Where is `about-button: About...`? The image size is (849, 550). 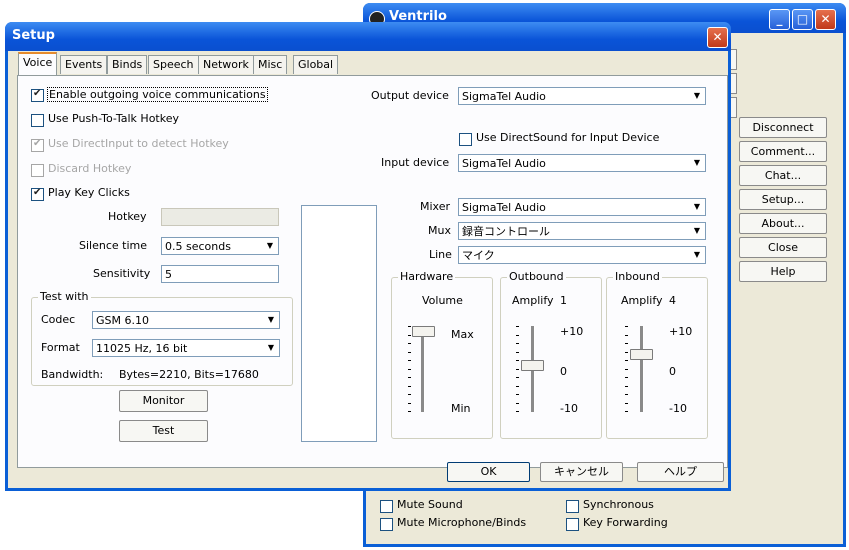
about-button: About... is located at coordinates (783, 223).